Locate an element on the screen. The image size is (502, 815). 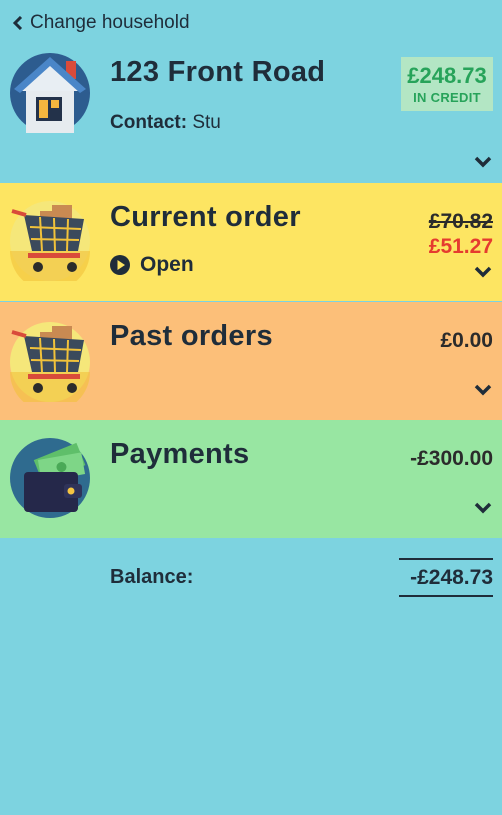
contact-label: Contact: is located at coordinates (149, 122).